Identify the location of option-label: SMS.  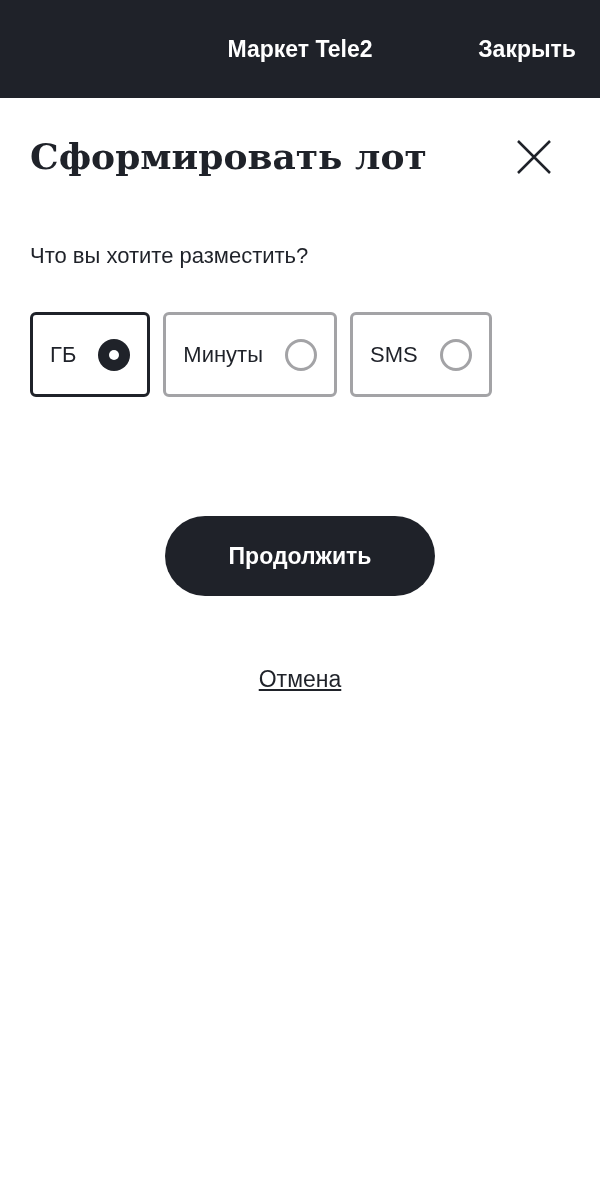
(394, 355).